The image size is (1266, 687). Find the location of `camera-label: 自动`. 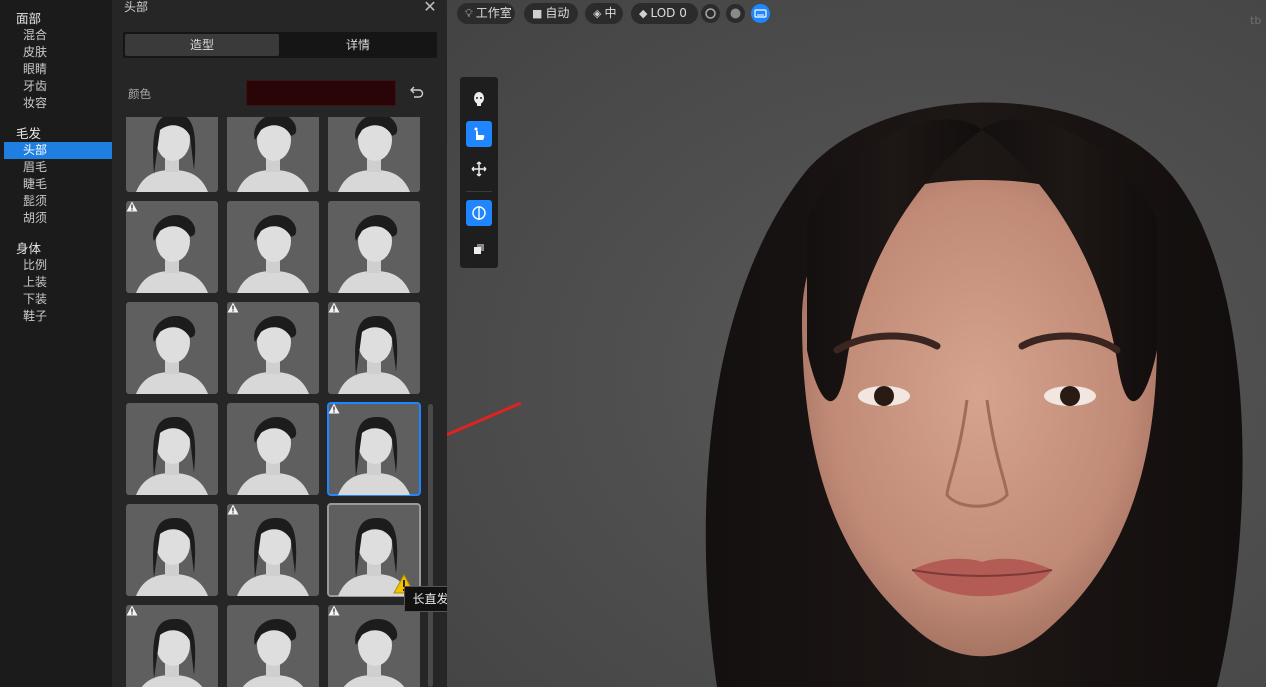

camera-label: 自动 is located at coordinates (557, 13).